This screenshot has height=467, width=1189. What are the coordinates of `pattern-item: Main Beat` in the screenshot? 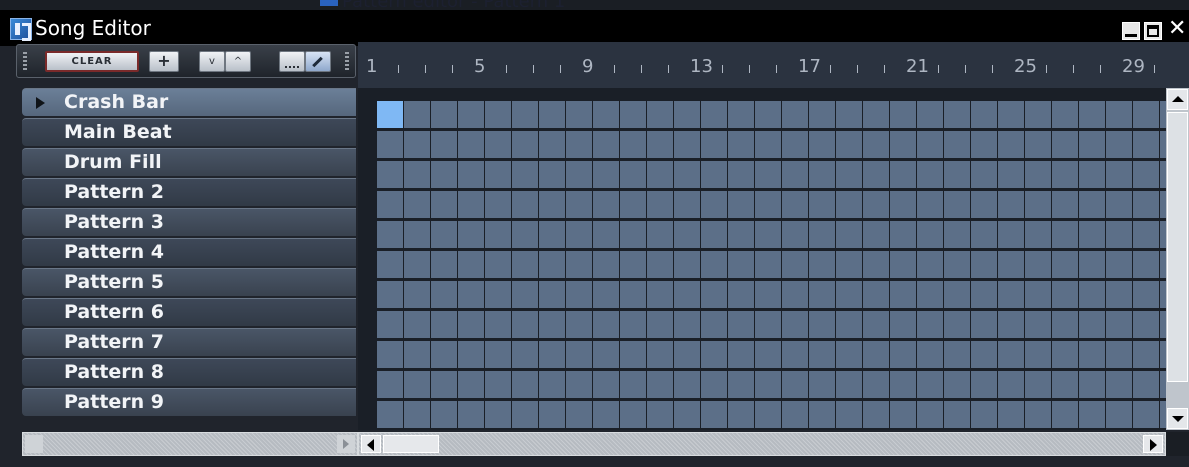 It's located at (189, 132).